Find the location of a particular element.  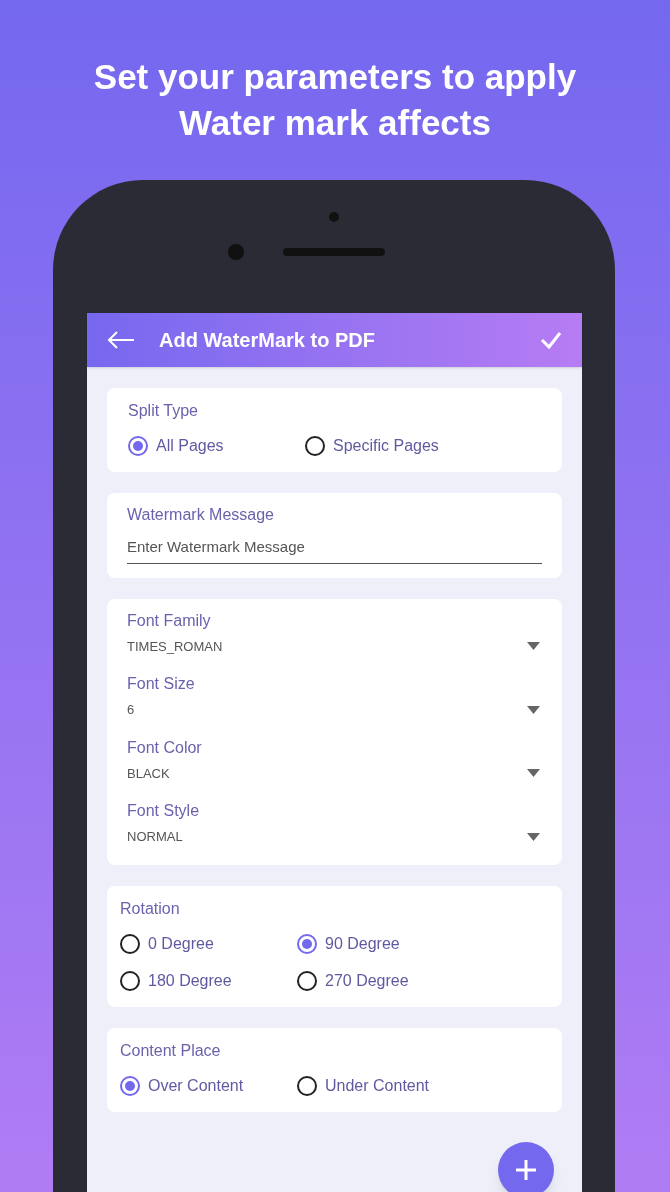

dropdown-value: 6 is located at coordinates (131, 710).